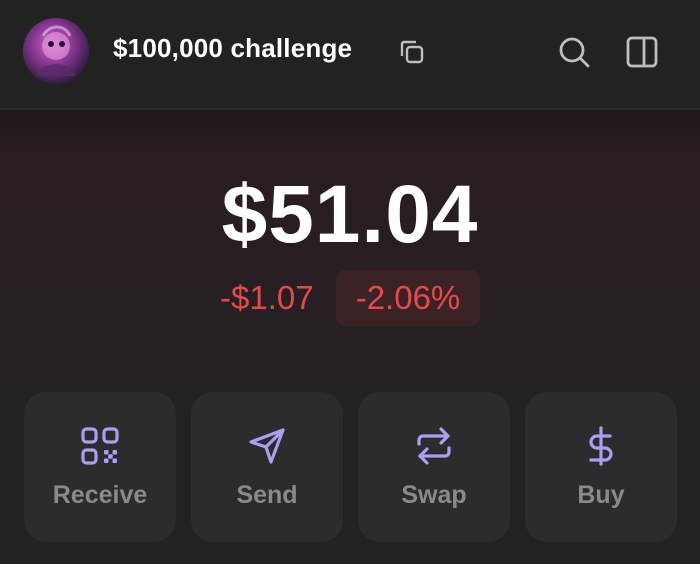 This screenshot has height=564, width=700. What do you see at coordinates (434, 446) in the screenshot?
I see `swap-arrows-icon` at bounding box center [434, 446].